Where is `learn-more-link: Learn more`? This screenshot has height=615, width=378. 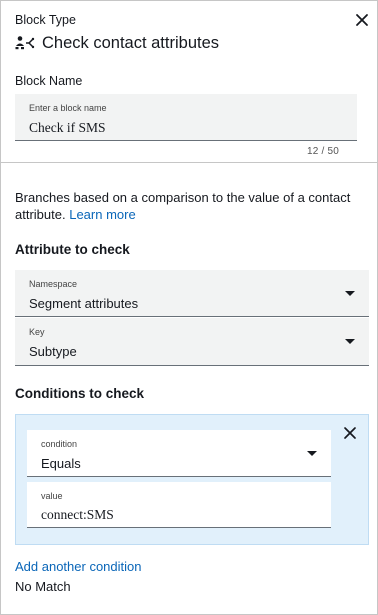 learn-more-link: Learn more is located at coordinates (102, 214).